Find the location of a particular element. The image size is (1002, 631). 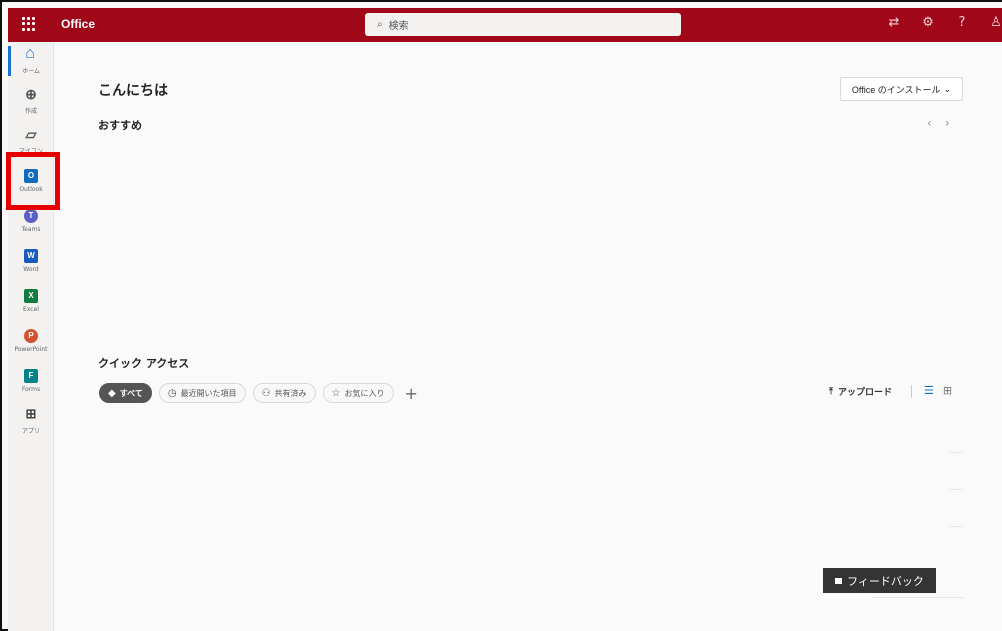

top-navigation-bar: Office ⌕ 検索 ⇄ ⚙ ? ♙ is located at coordinates (505, 25).